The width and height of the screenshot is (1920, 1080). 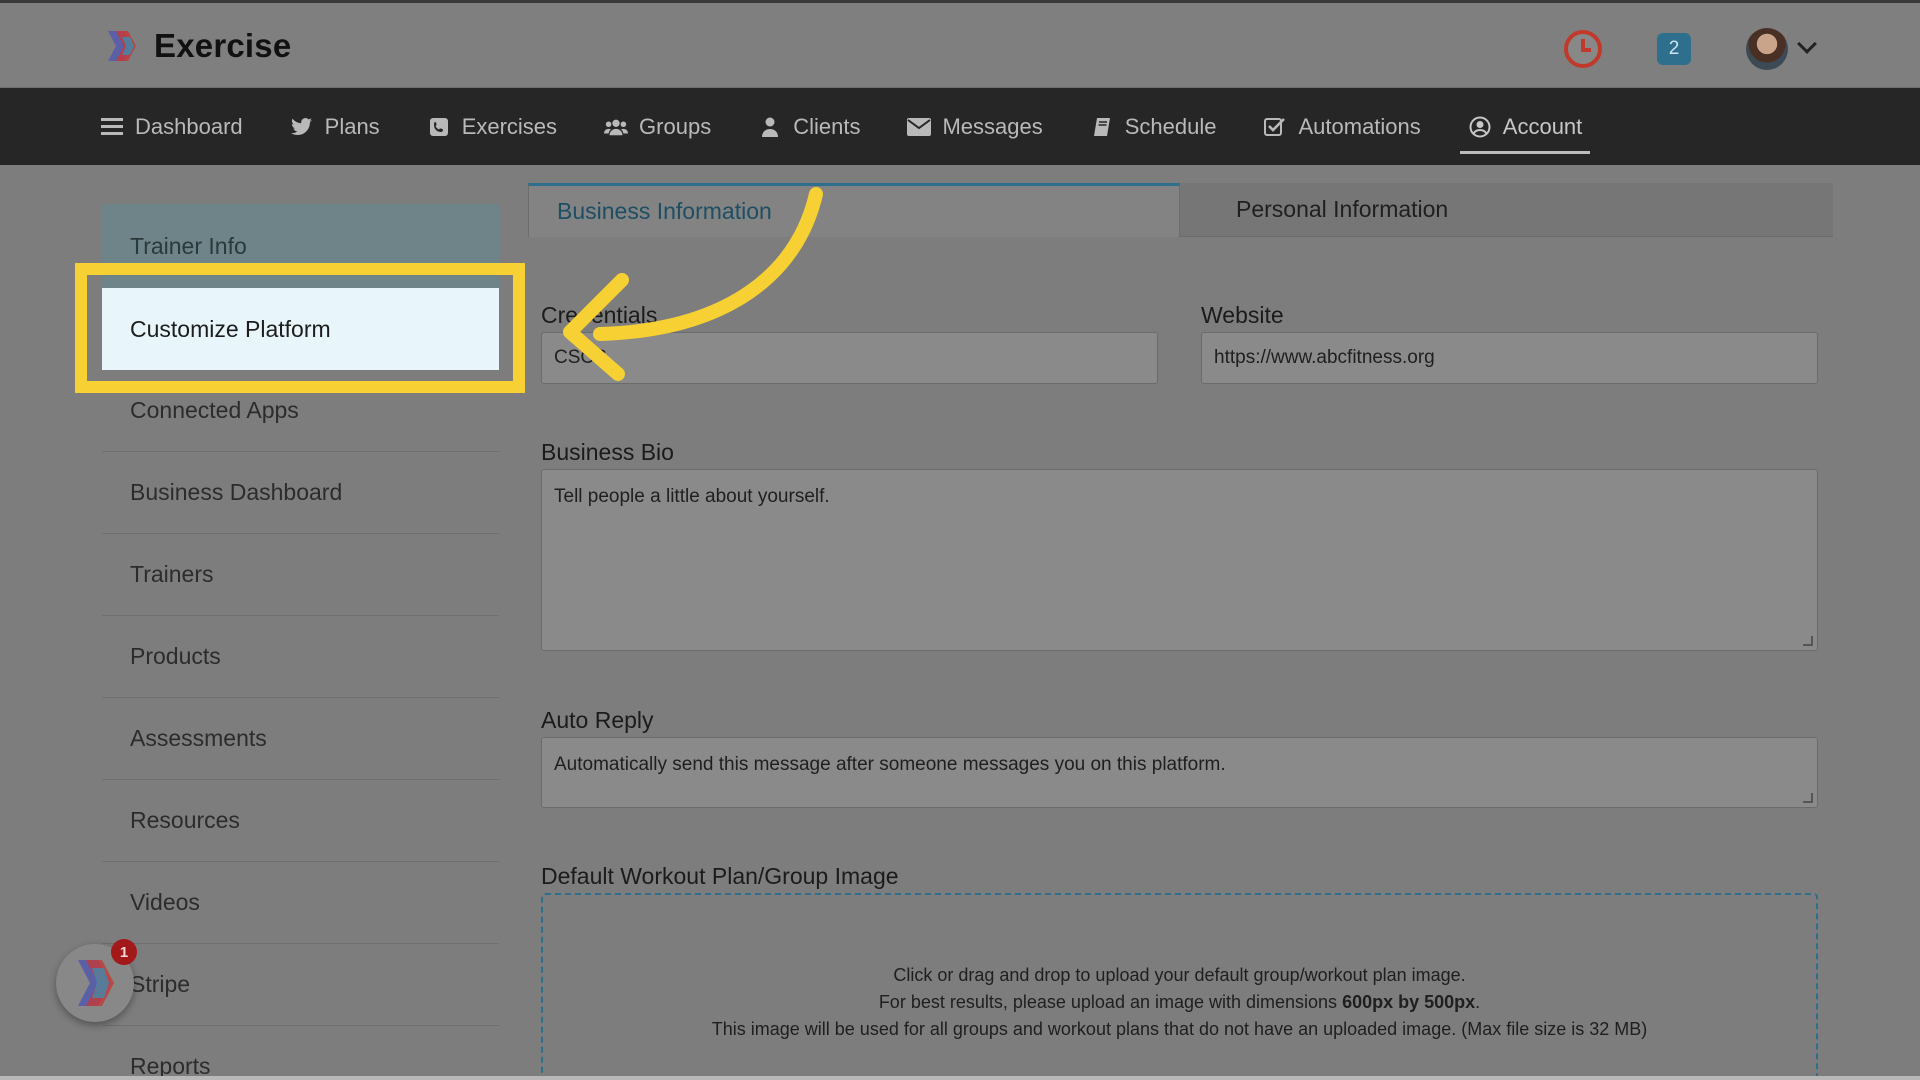 What do you see at coordinates (770, 127) in the screenshot?
I see `user-icon` at bounding box center [770, 127].